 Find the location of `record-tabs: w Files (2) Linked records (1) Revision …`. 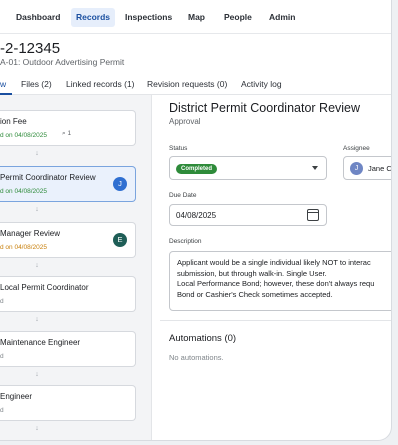

record-tabs: w Files (2) Linked records (1) Revision … is located at coordinates (195, 84).